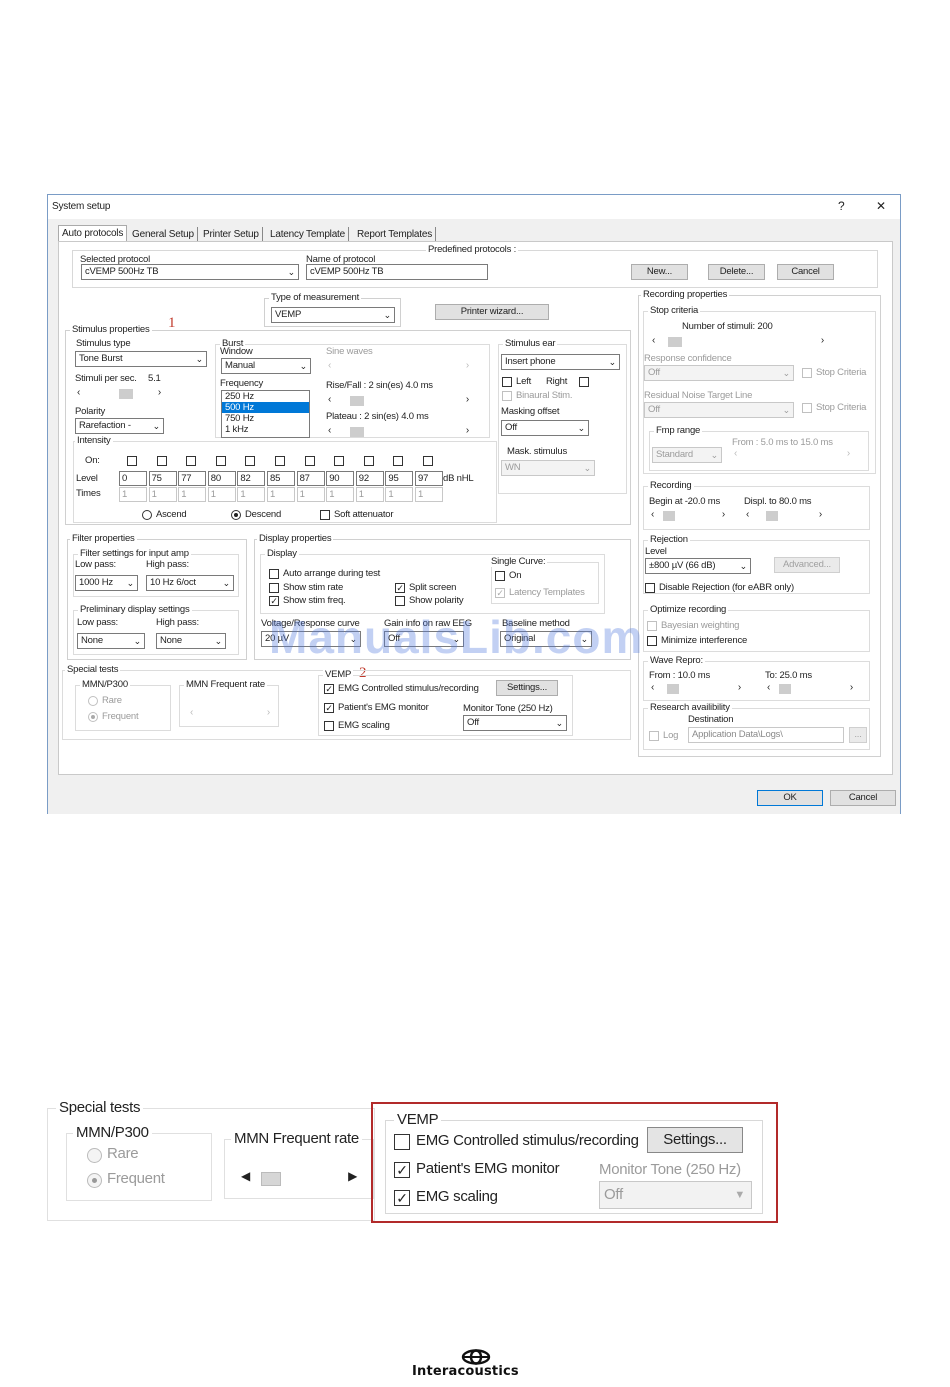 The image size is (950, 1387). Describe the element at coordinates (841, 206) in the screenshot. I see `help-icon: ?` at that location.